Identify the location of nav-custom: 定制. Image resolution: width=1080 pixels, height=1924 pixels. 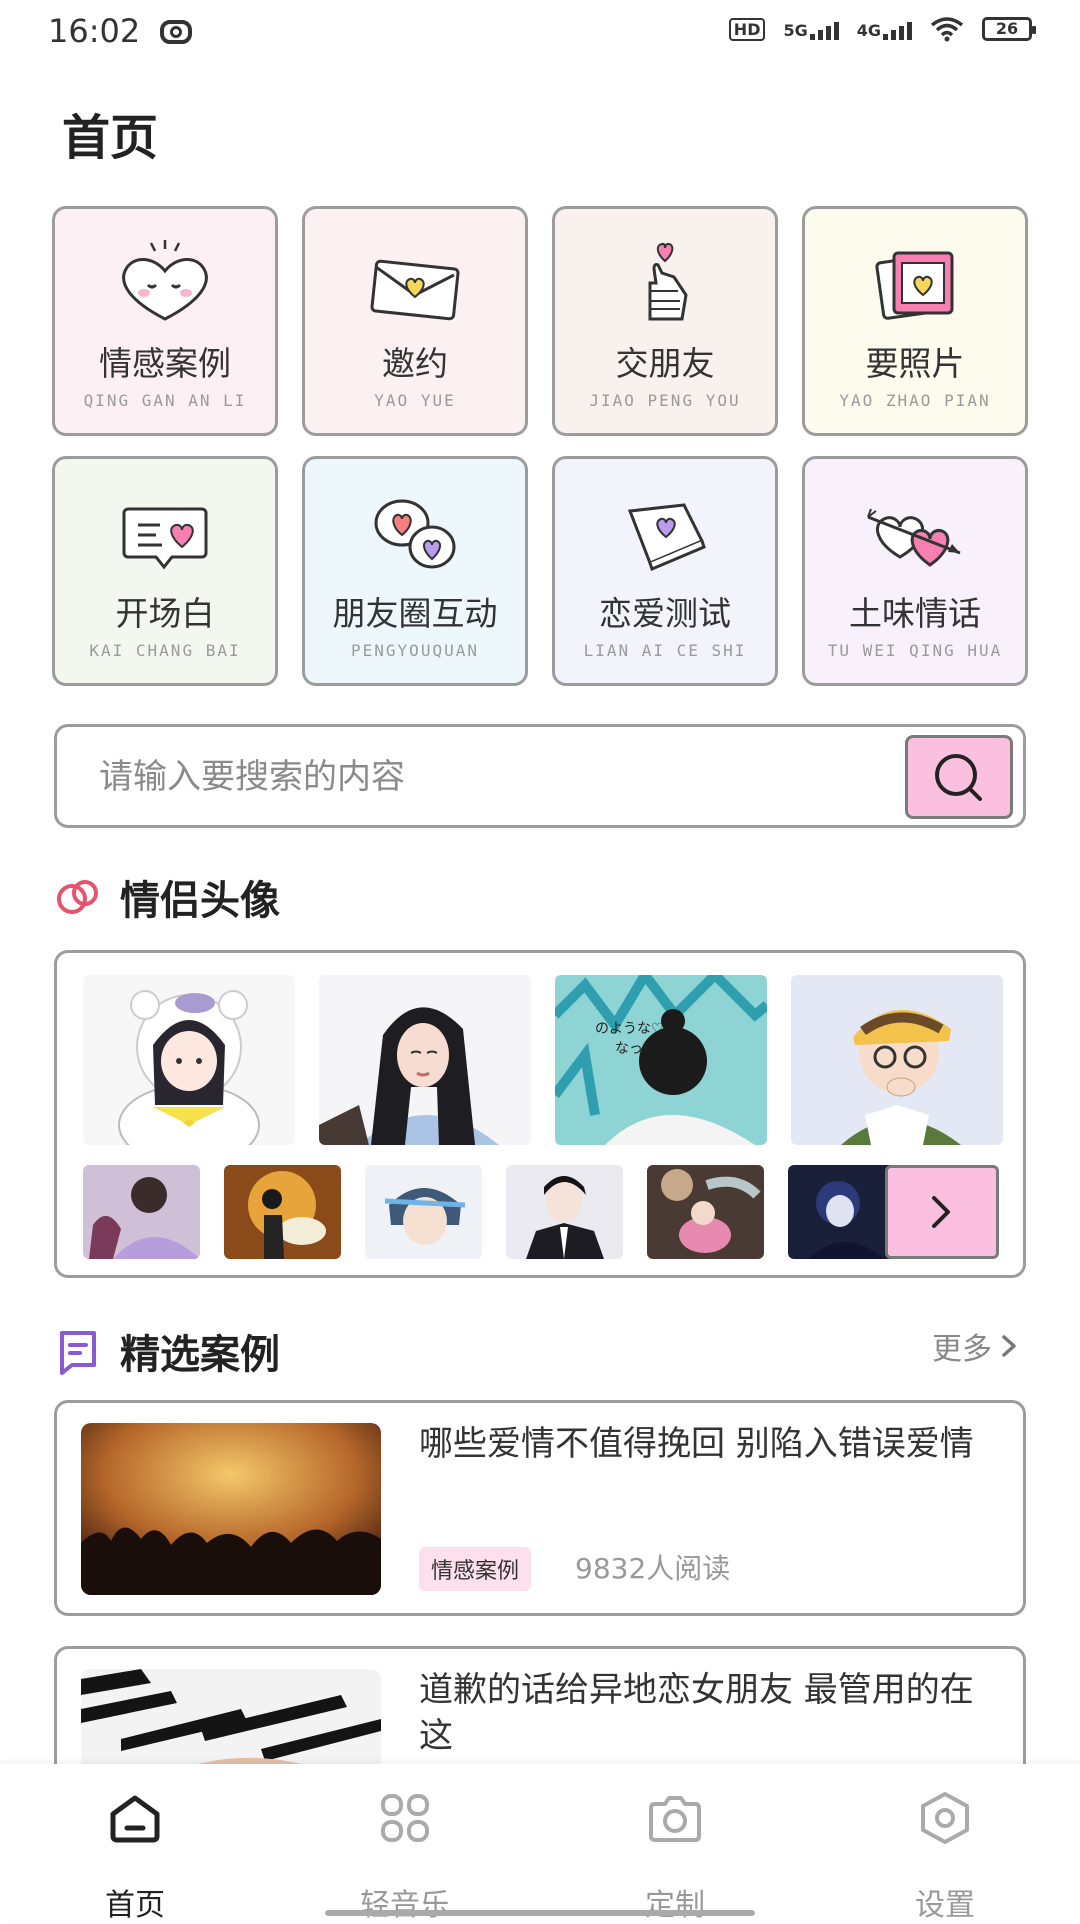
(675, 1843).